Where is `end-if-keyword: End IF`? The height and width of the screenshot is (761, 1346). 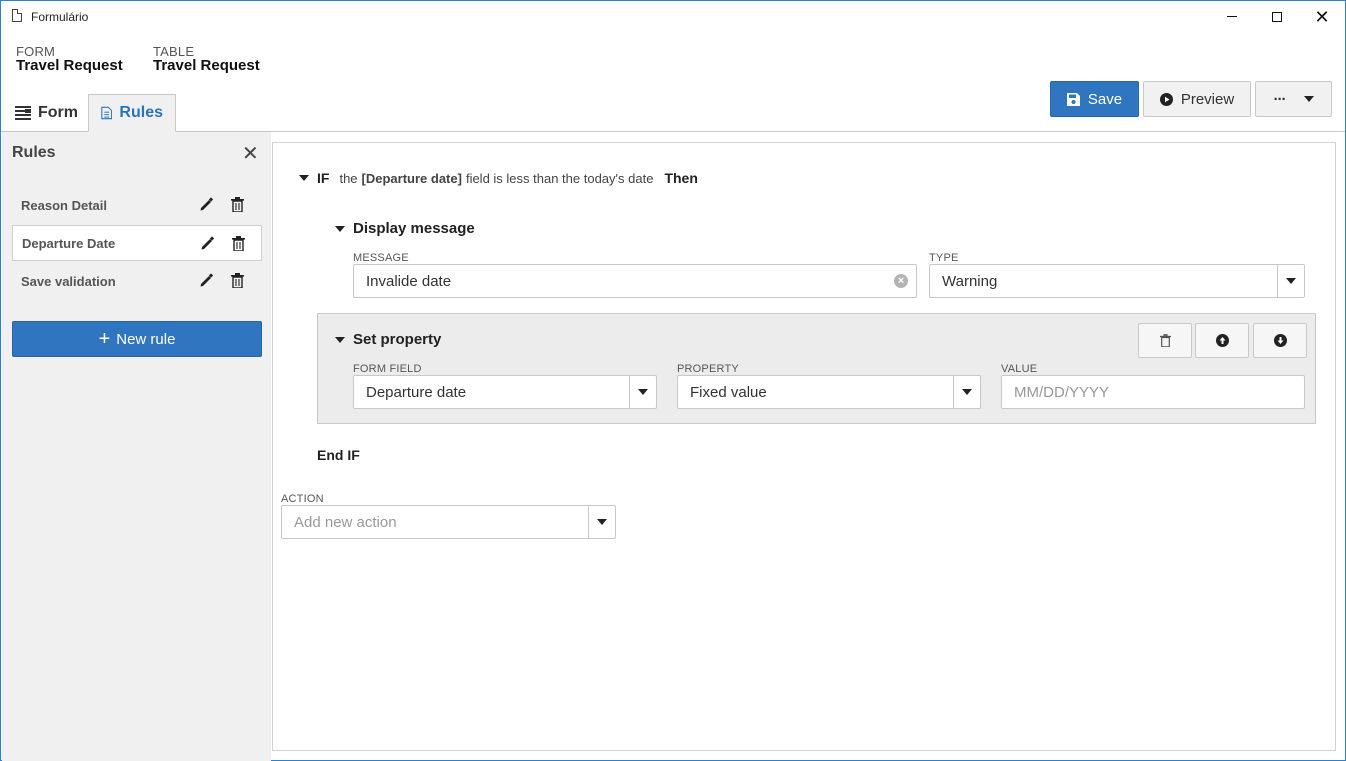 end-if-keyword: End IF is located at coordinates (338, 455).